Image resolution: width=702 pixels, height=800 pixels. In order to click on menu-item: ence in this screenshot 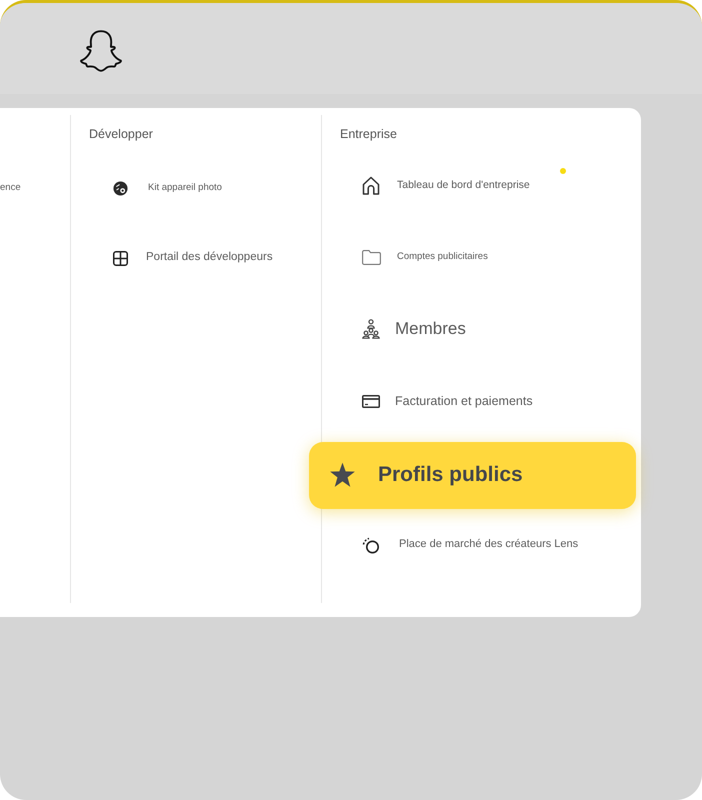, I will do `click(10, 188)`.